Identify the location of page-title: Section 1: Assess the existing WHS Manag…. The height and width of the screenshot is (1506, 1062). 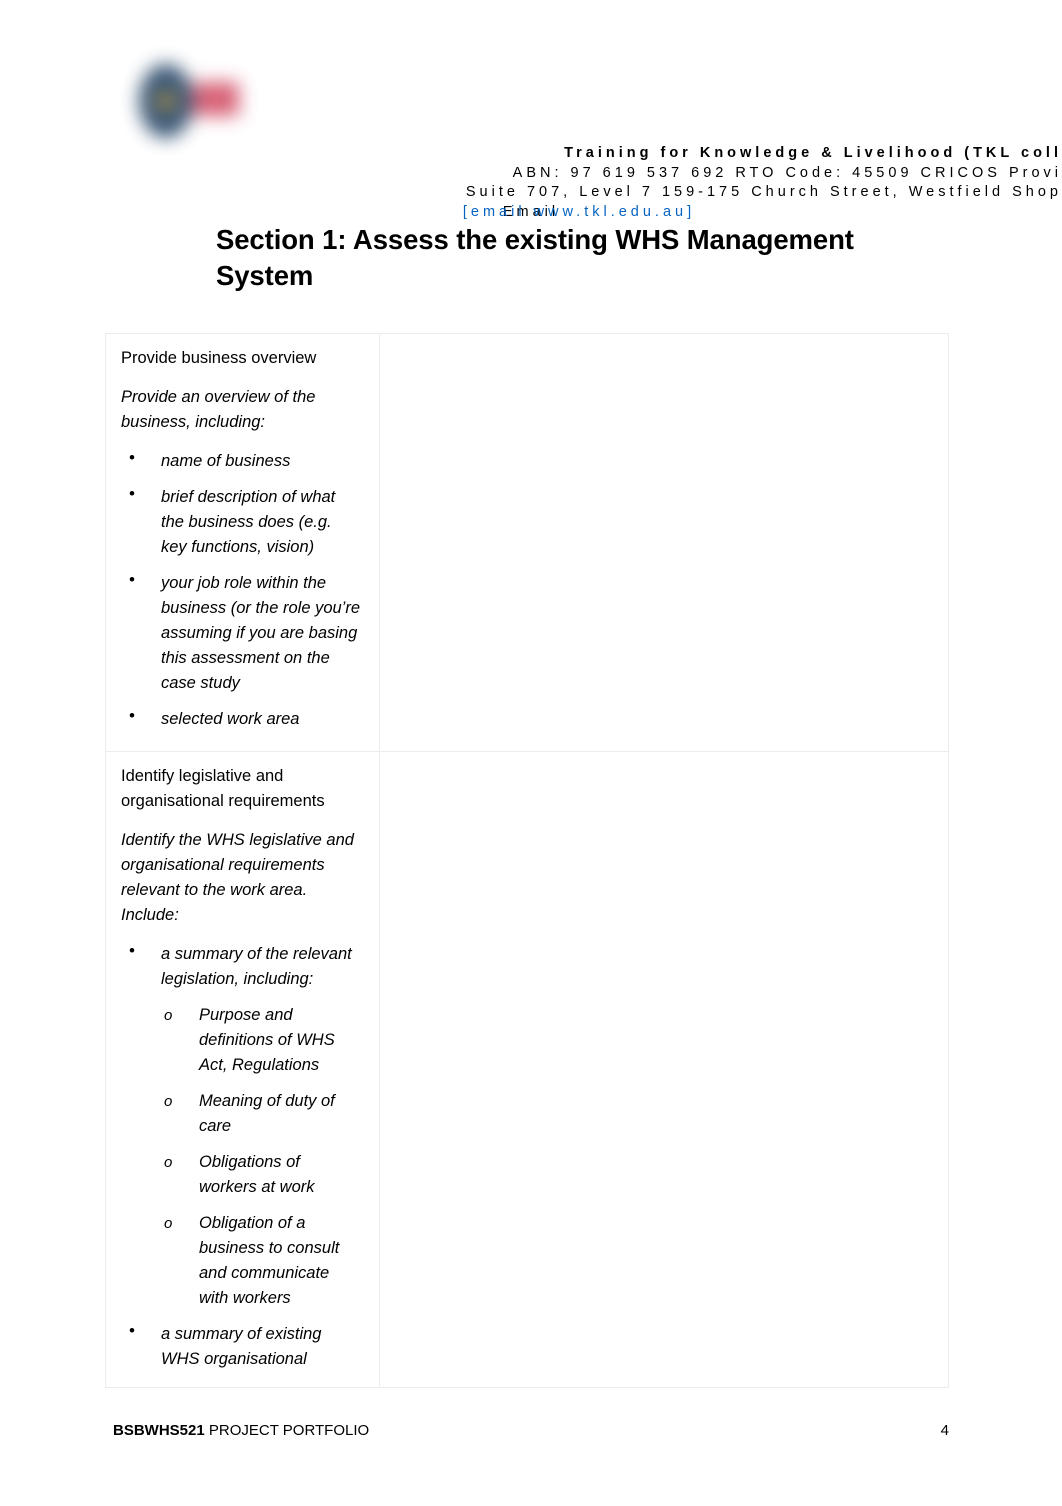
(535, 257).